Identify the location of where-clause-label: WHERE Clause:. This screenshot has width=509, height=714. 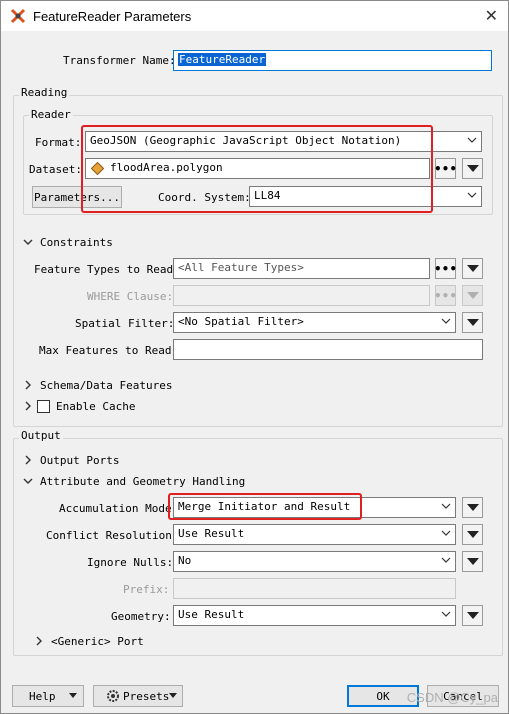
(130, 296).